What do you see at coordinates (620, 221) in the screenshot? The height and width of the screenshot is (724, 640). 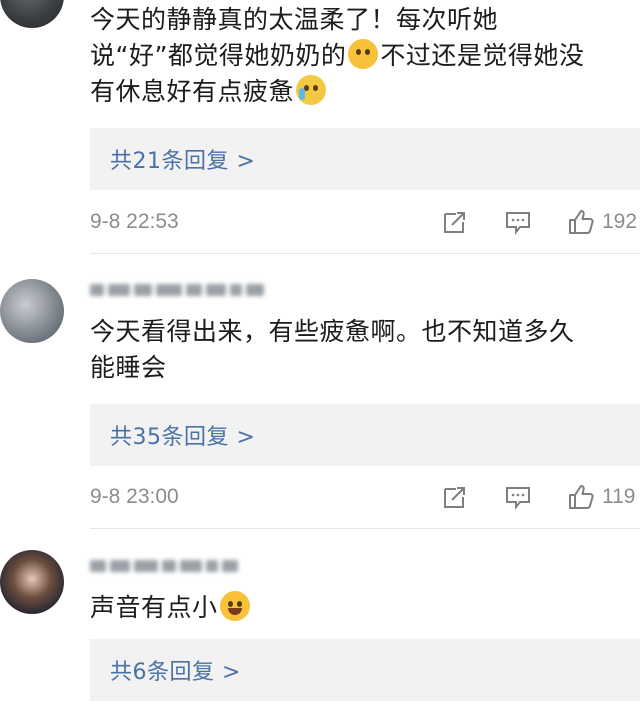 I see `like-count: 192` at bounding box center [620, 221].